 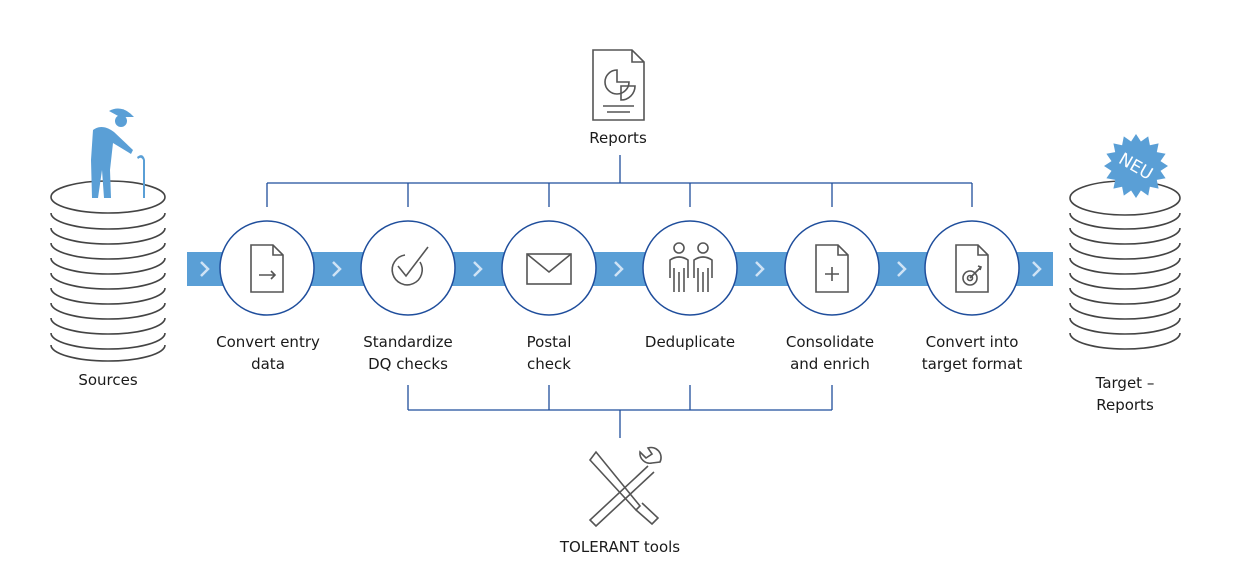 What do you see at coordinates (972, 364) in the screenshot?
I see `step-label-line2: target format` at bounding box center [972, 364].